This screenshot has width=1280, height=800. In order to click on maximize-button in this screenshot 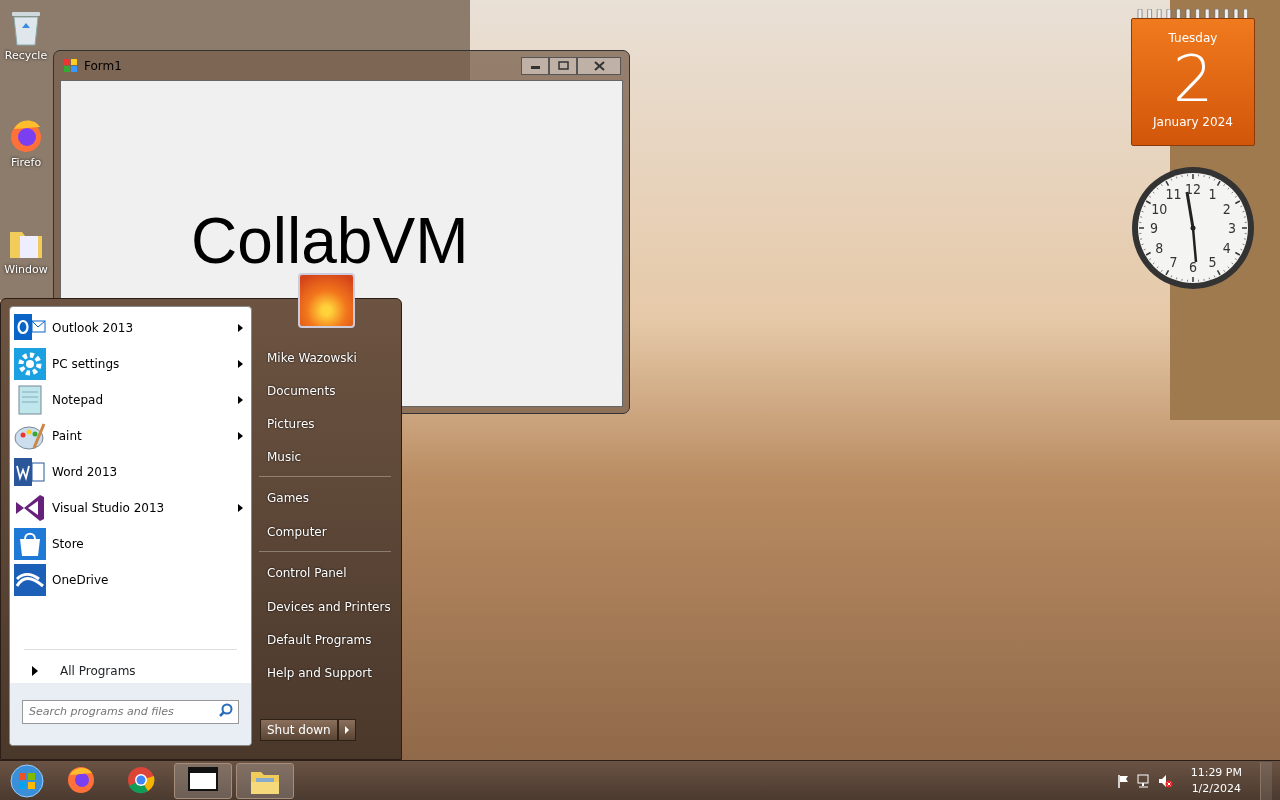, I will do `click(563, 65)`.